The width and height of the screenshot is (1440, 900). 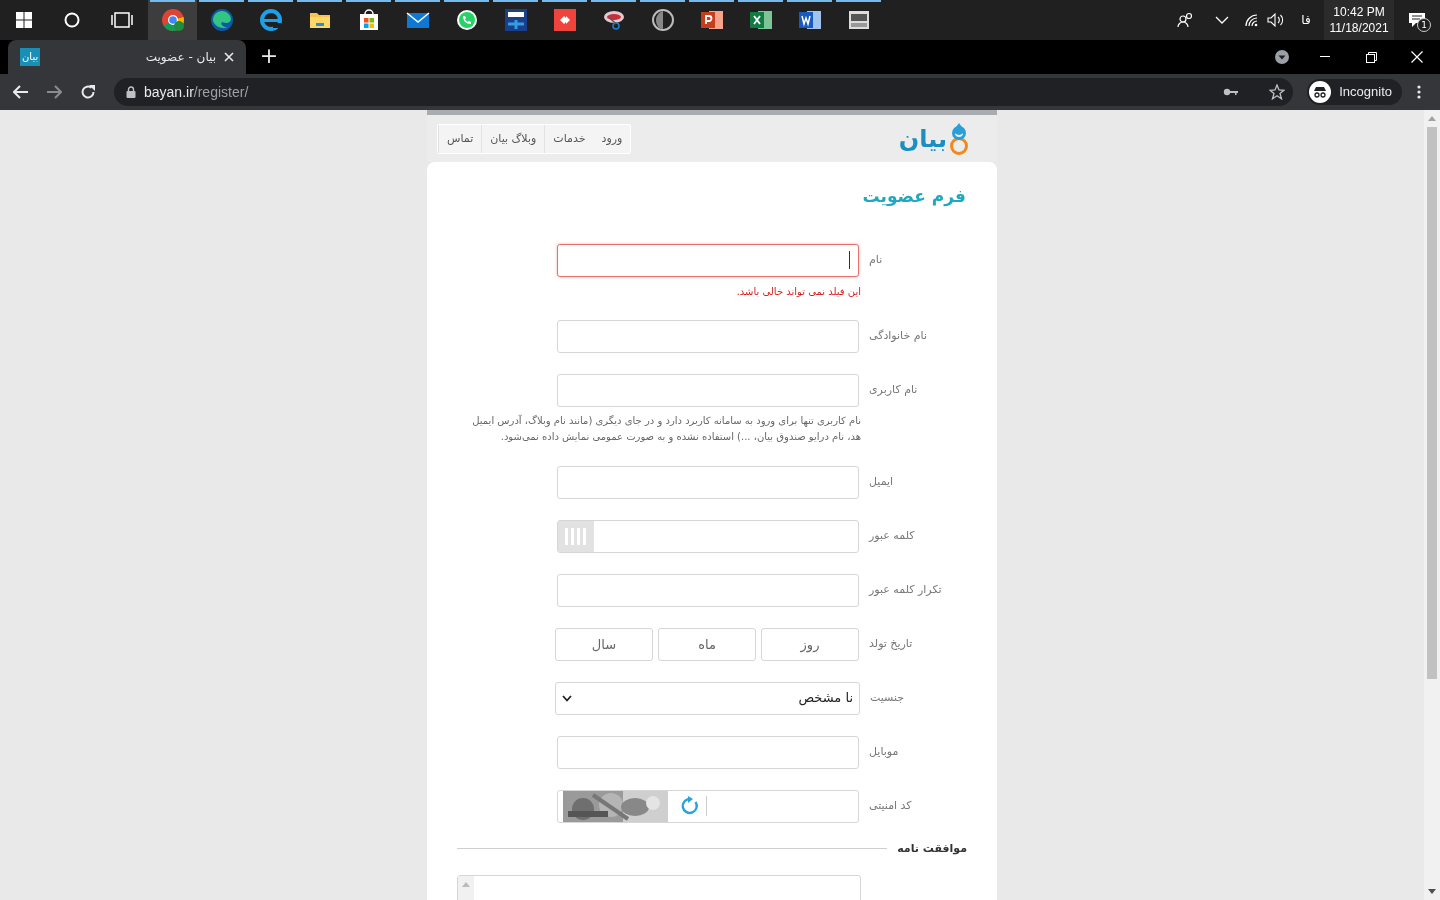 What do you see at coordinates (891, 643) in the screenshot?
I see `field-label: تاریخ تولد` at bounding box center [891, 643].